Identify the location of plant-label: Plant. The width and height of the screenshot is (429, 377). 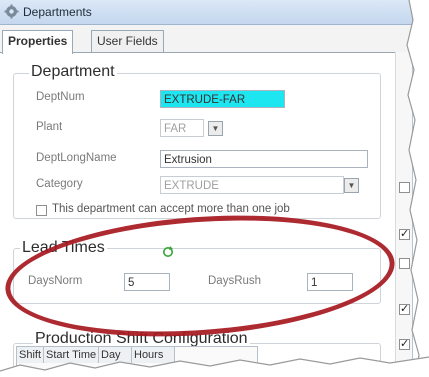
(49, 127).